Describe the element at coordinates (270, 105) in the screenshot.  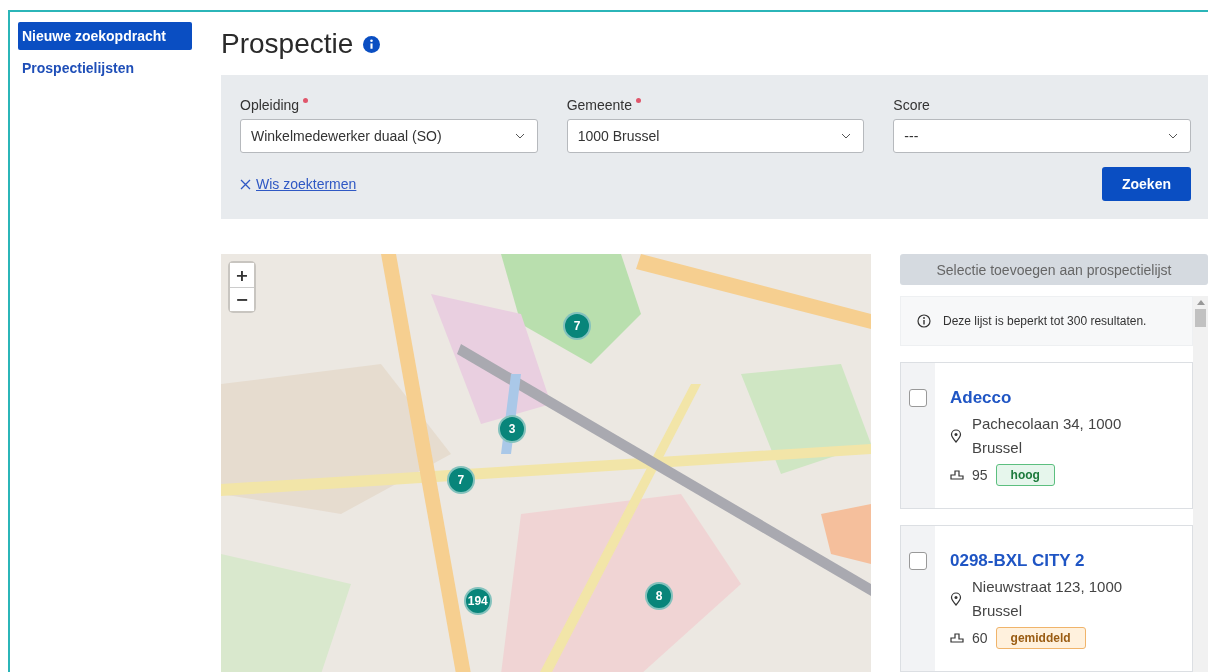
I see `field-label: Opleiding` at that location.